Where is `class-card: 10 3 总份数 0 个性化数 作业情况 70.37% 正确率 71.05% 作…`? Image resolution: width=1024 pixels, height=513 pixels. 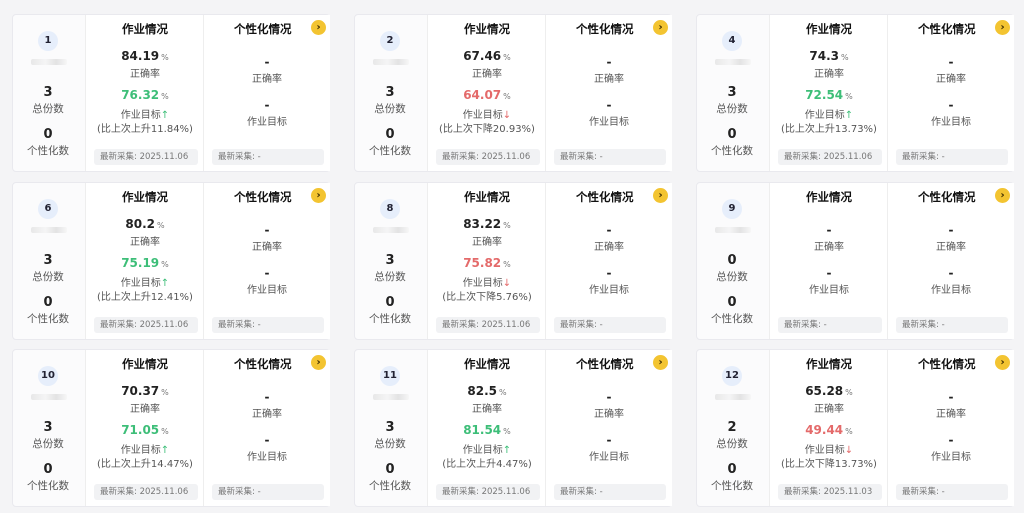
class-card: 10 3 总份数 0 个性化数 作业情况 70.37% 正确率 71.05% 作… is located at coordinates (171, 428).